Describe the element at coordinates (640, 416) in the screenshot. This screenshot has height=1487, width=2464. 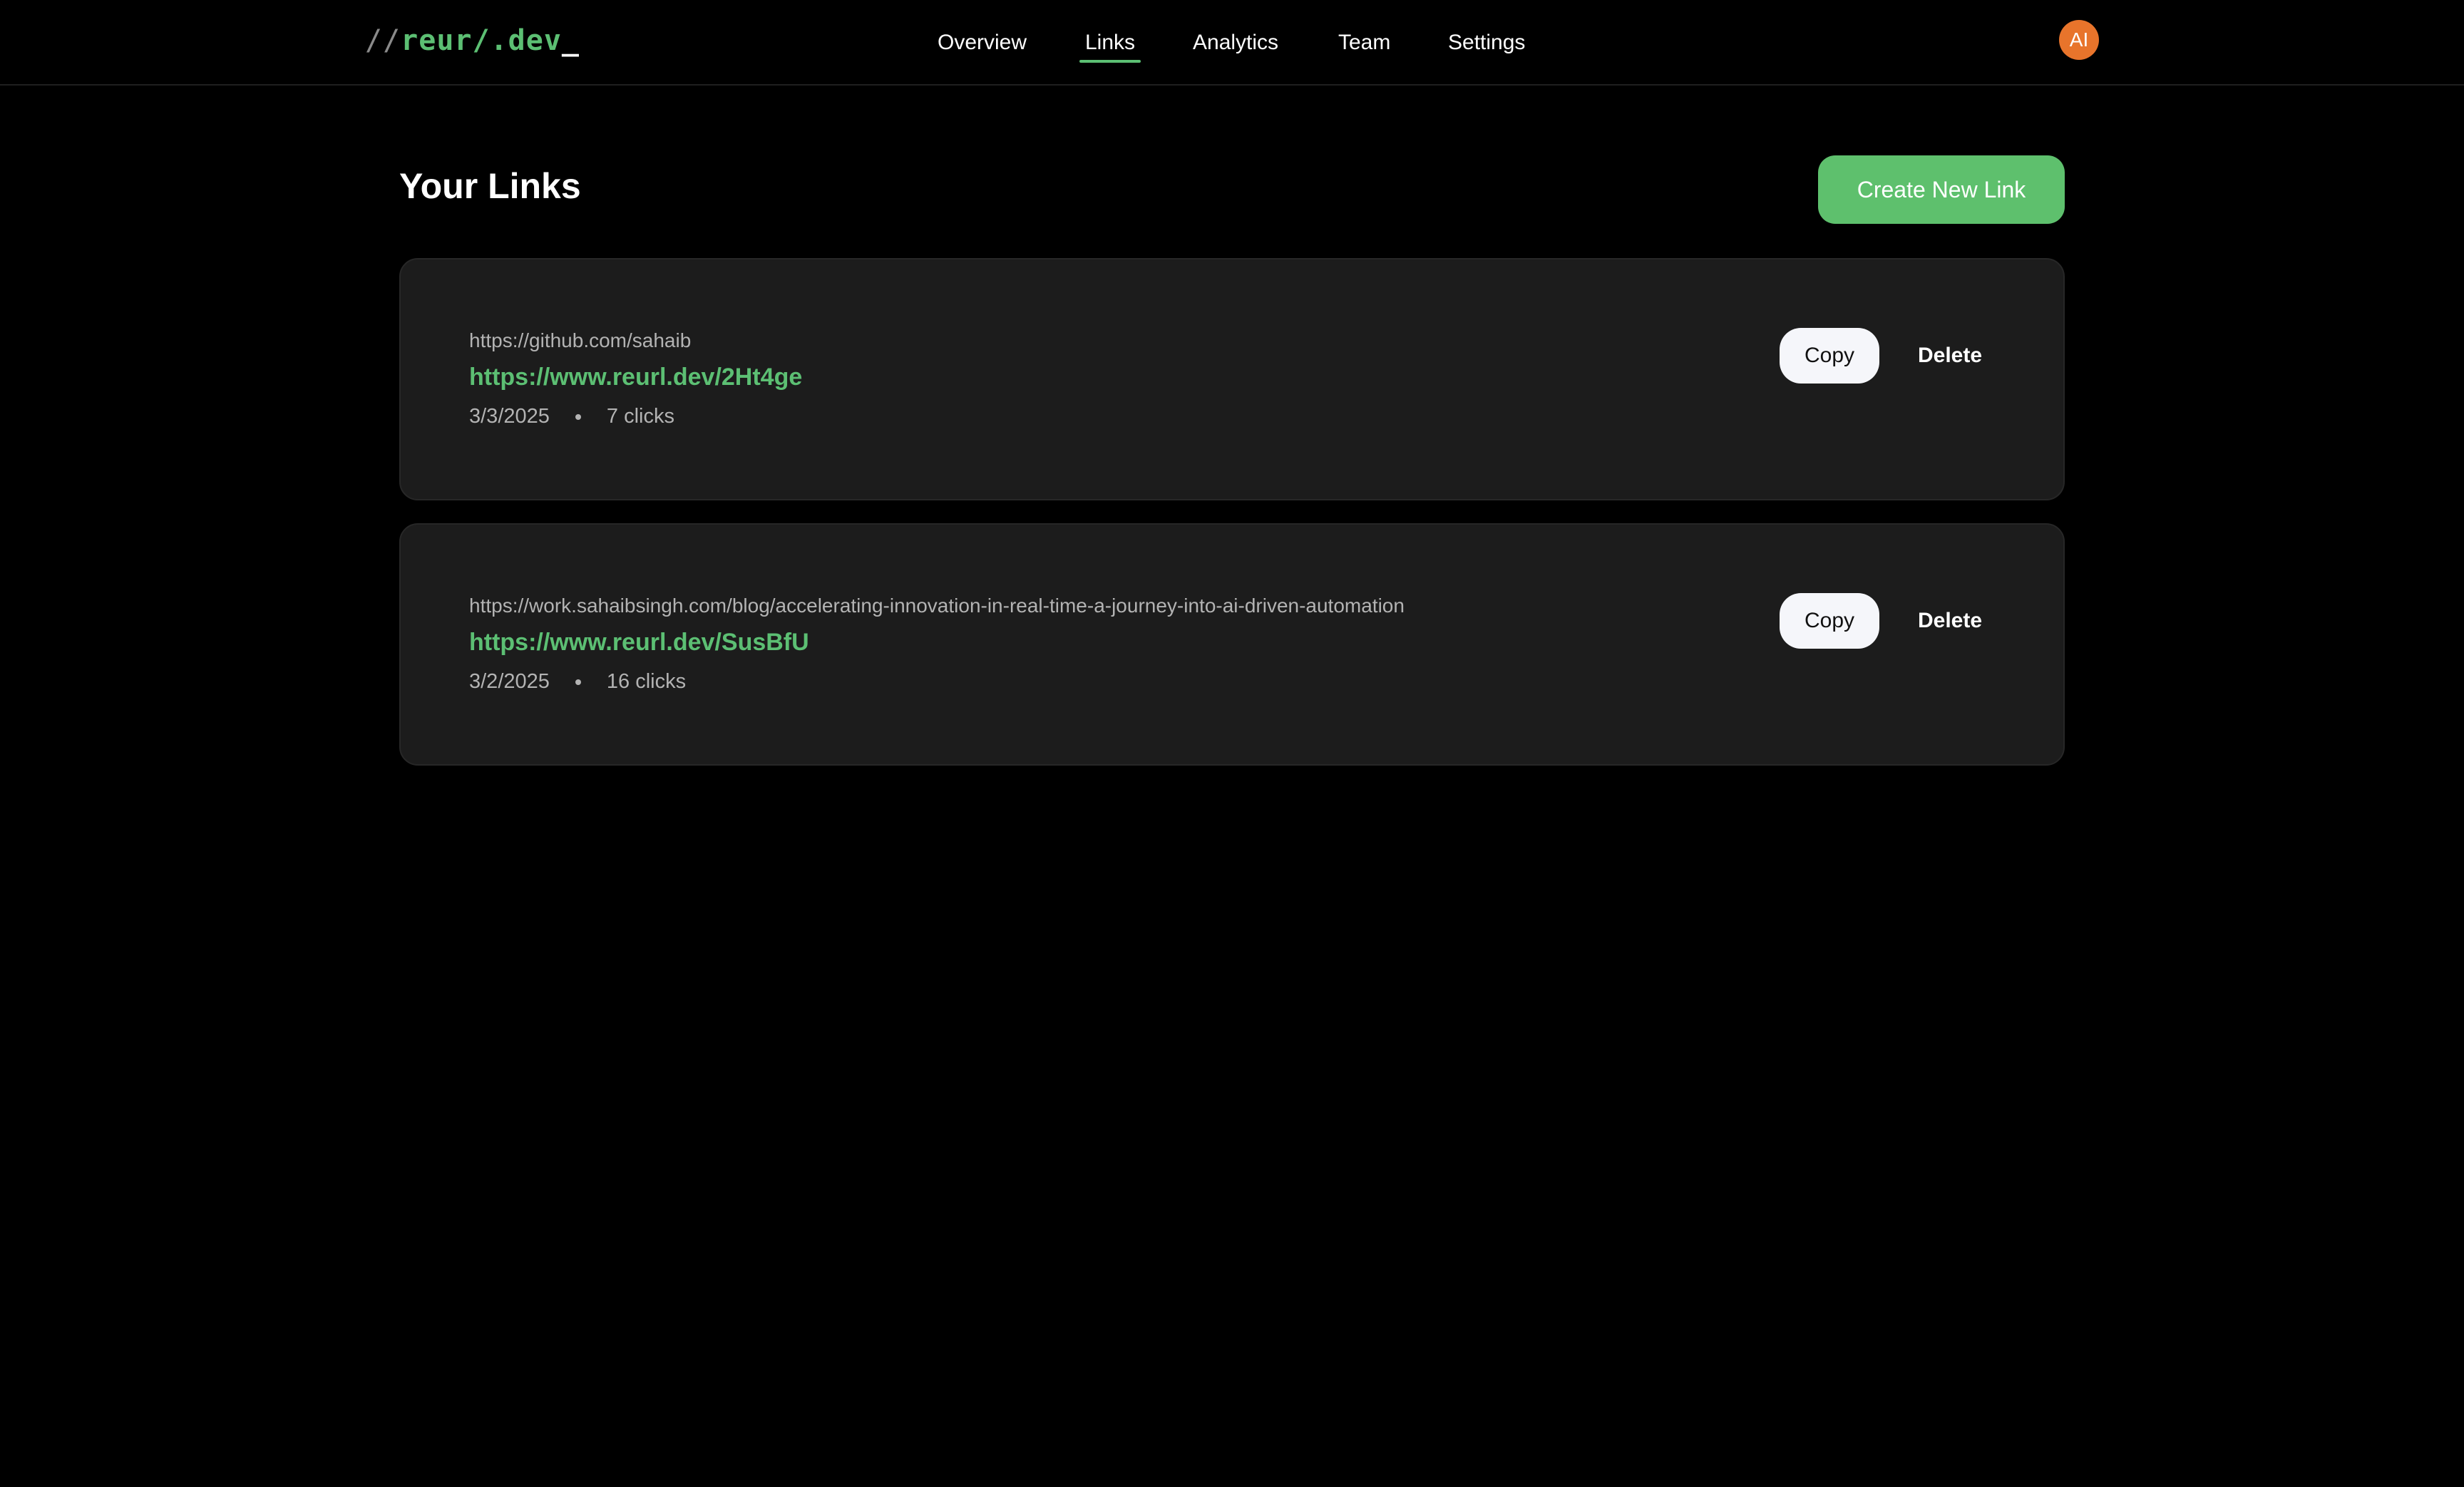
I see `link-clicks: 7 clicks` at that location.